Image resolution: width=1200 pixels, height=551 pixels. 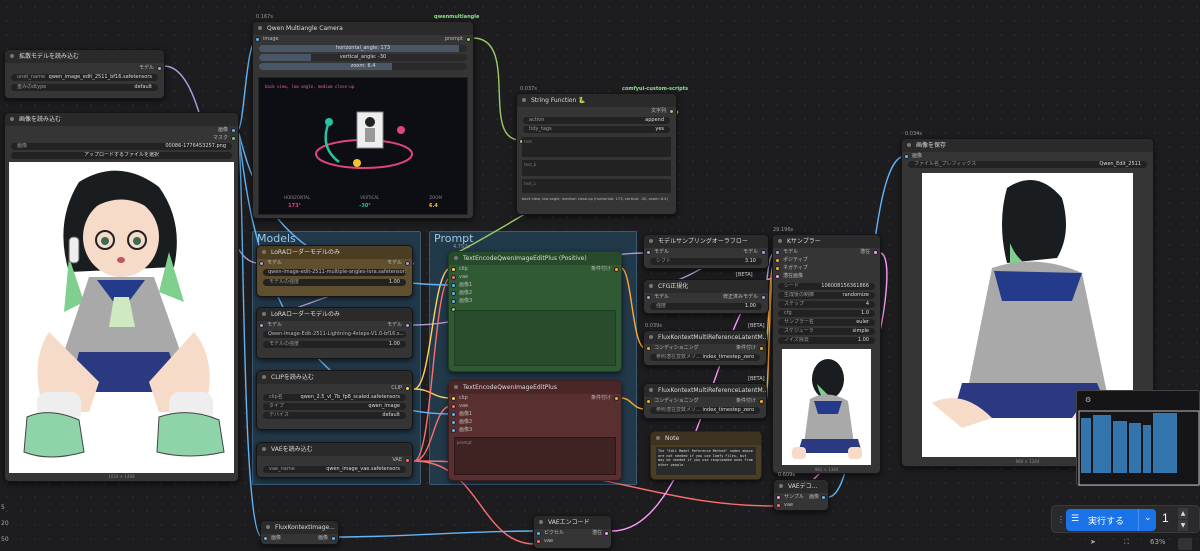 What do you see at coordinates (121, 146) in the screenshot?
I see `image-select-widget: 画像 00086-1776453257.png` at bounding box center [121, 146].